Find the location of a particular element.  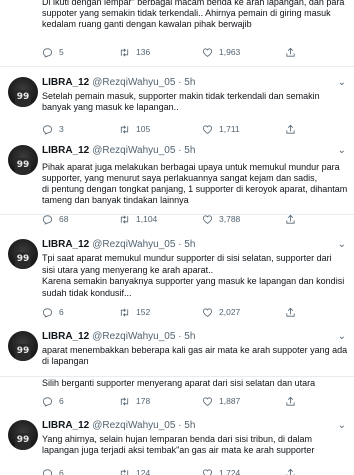

retweet-count: 178 is located at coordinates (143, 401).